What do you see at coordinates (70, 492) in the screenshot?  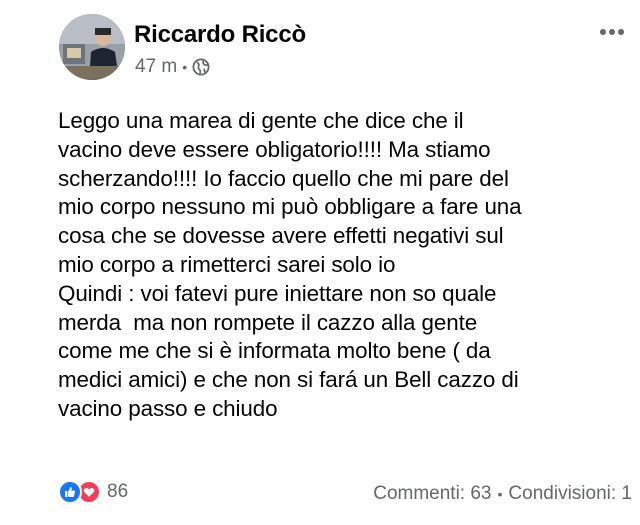 I see `like-icon` at bounding box center [70, 492].